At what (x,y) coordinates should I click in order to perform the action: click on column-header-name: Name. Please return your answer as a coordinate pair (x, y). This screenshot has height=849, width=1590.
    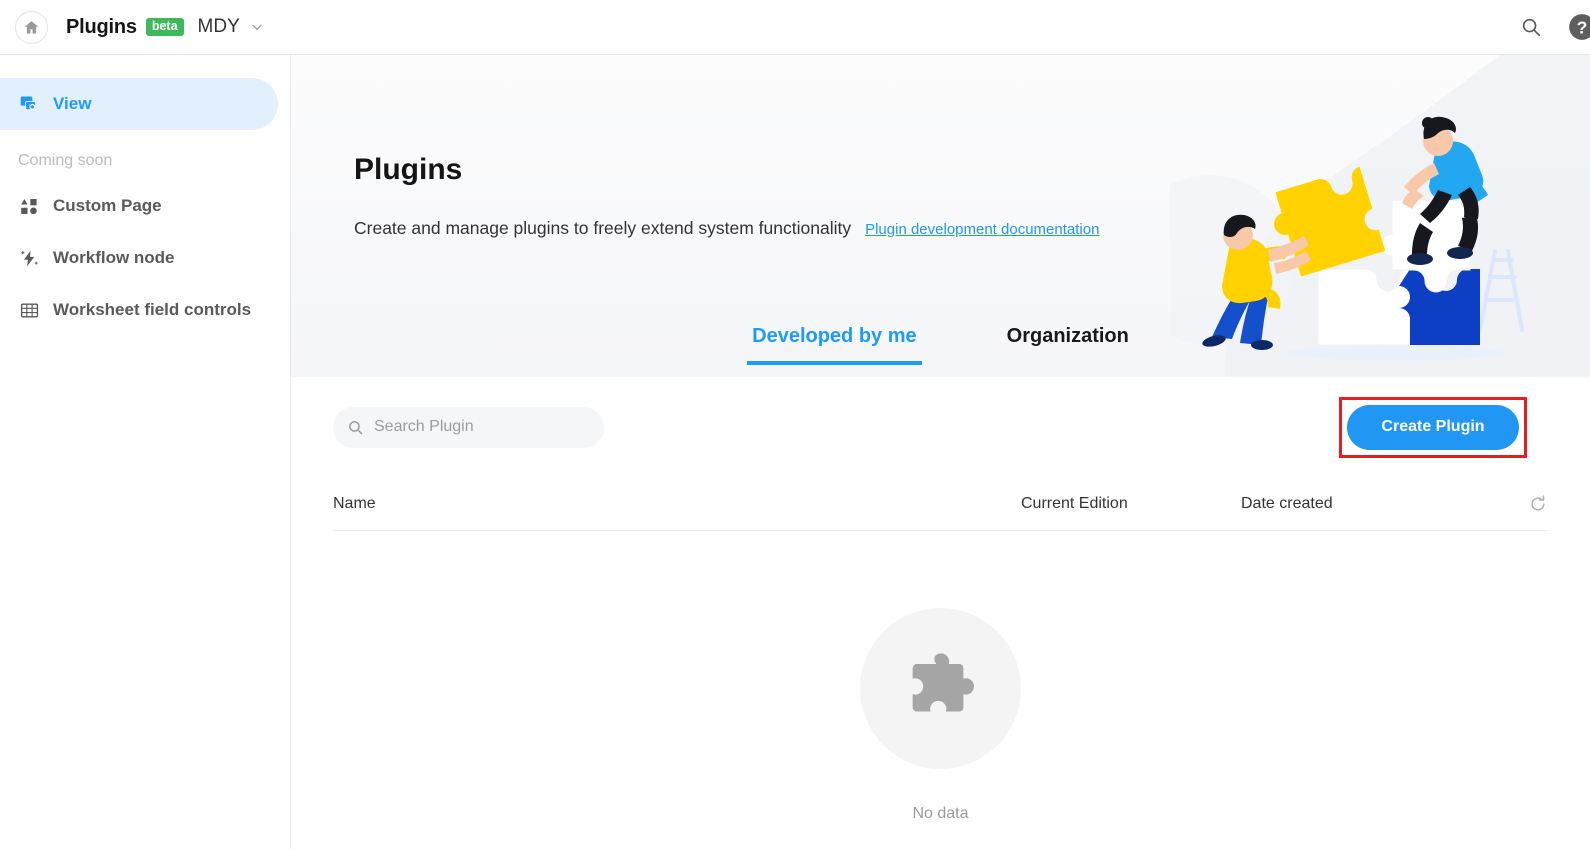
    Looking at the image, I should click on (354, 503).